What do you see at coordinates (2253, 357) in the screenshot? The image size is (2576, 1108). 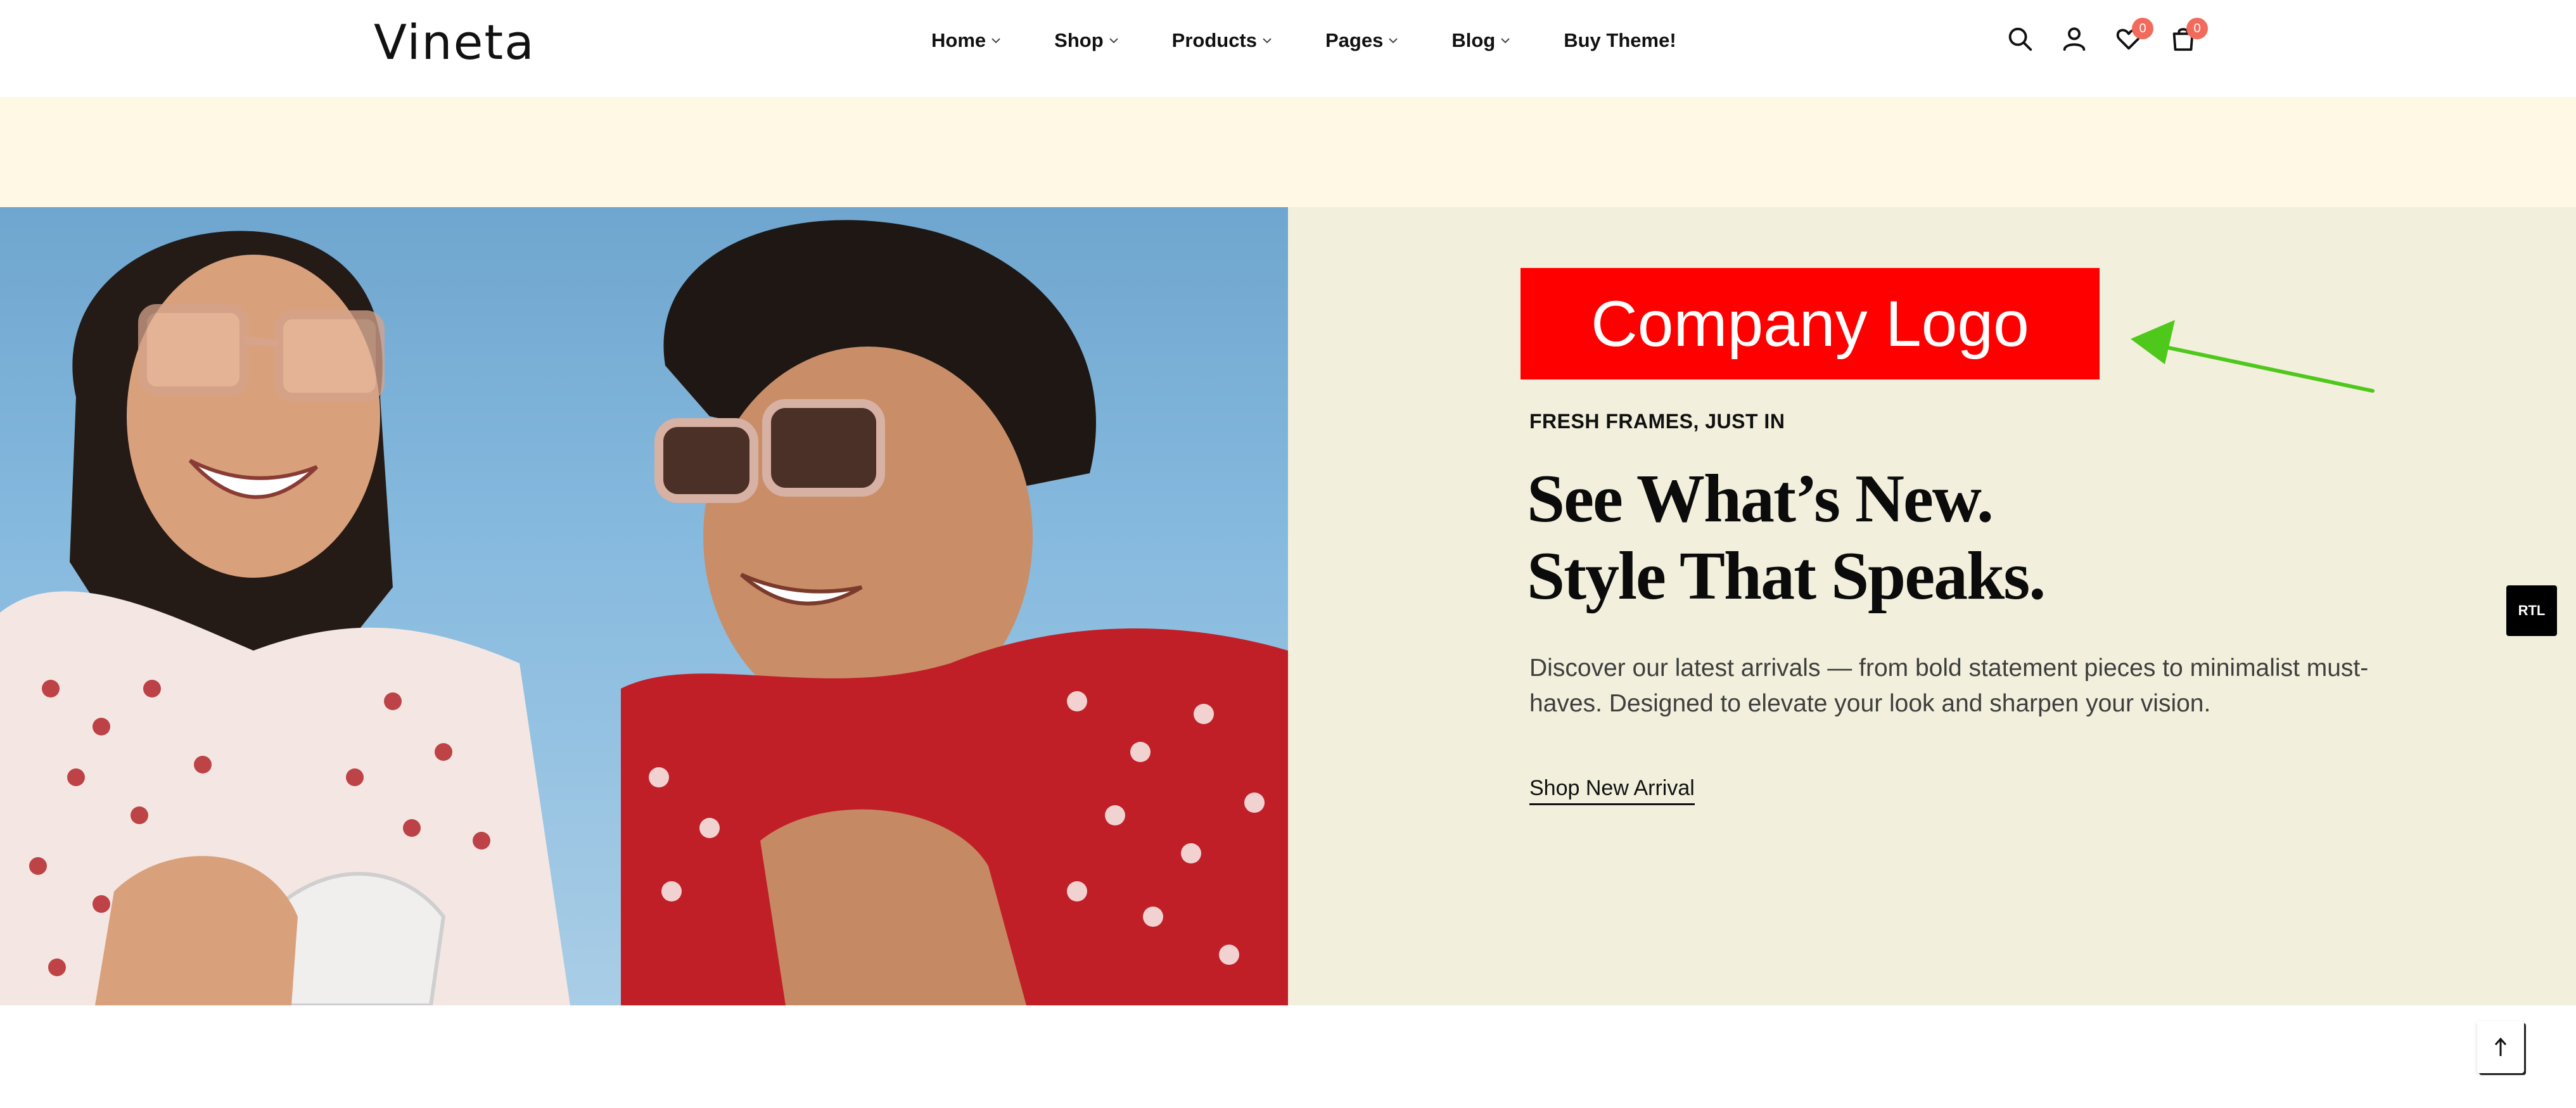 I see `annotation-arrow-icon` at bounding box center [2253, 357].